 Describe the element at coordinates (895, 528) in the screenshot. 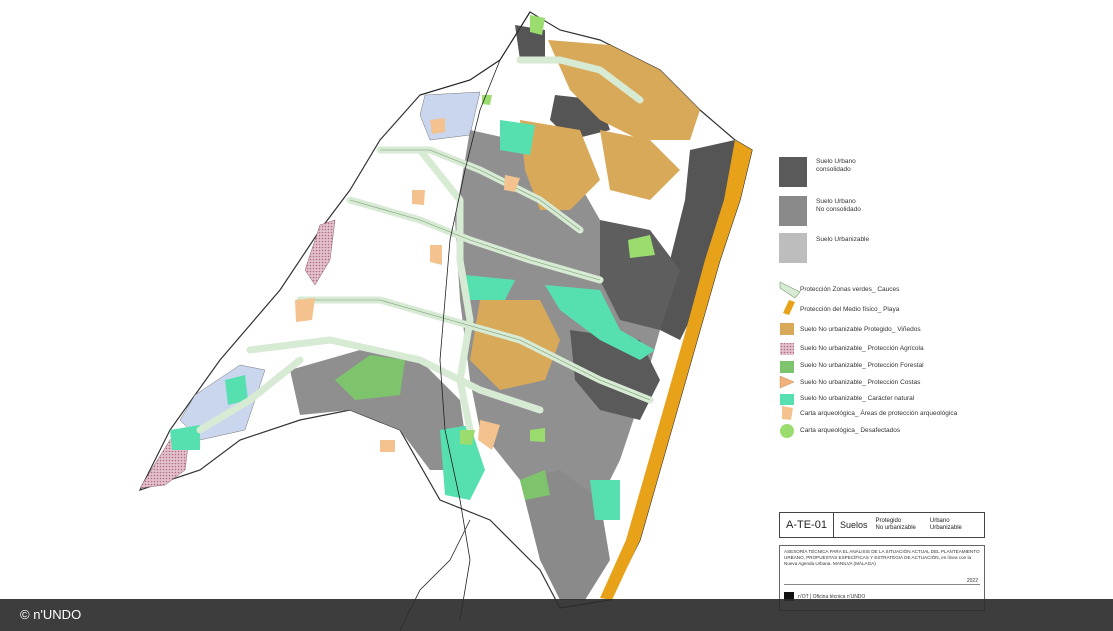

I see `category-label: No urbanizable` at that location.